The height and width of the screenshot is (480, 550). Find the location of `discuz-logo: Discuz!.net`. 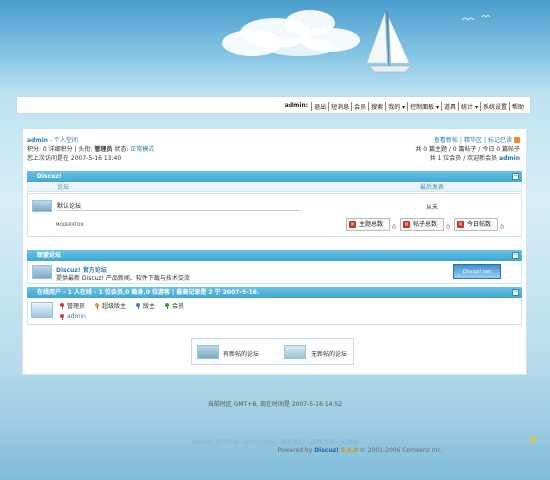

discuz-logo: Discuz!.net is located at coordinates (477, 271).